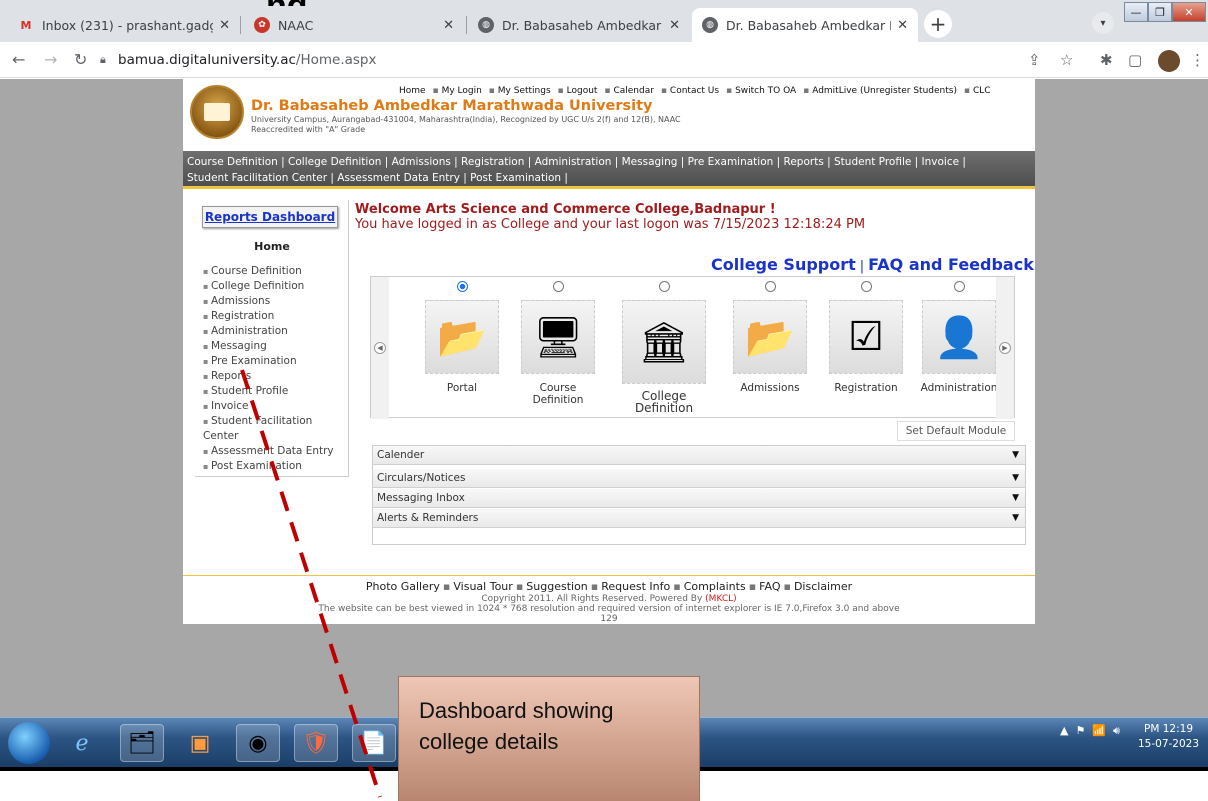  What do you see at coordinates (274, 391) in the screenshot?
I see `sidebar-item-student-profile: Student Profile` at bounding box center [274, 391].